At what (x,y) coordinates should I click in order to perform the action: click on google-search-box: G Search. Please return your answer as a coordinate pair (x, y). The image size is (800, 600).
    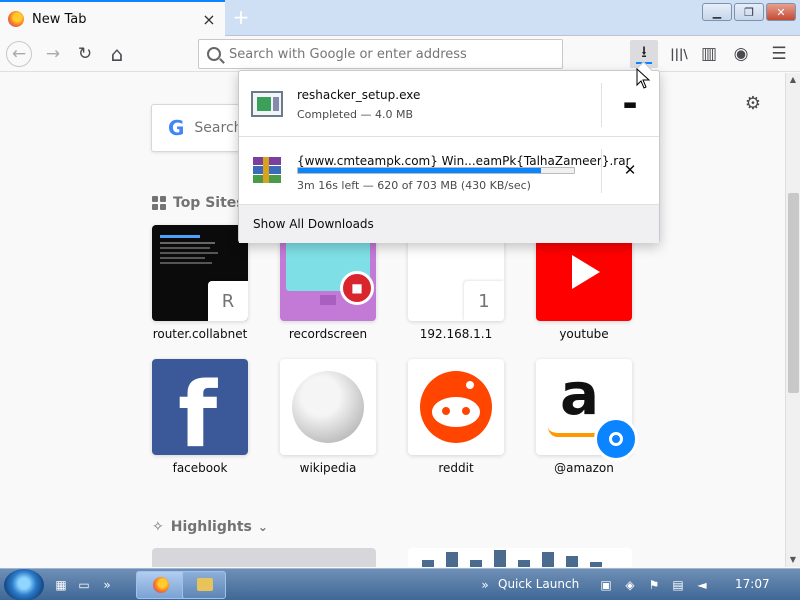
    Looking at the image, I should click on (201, 128).